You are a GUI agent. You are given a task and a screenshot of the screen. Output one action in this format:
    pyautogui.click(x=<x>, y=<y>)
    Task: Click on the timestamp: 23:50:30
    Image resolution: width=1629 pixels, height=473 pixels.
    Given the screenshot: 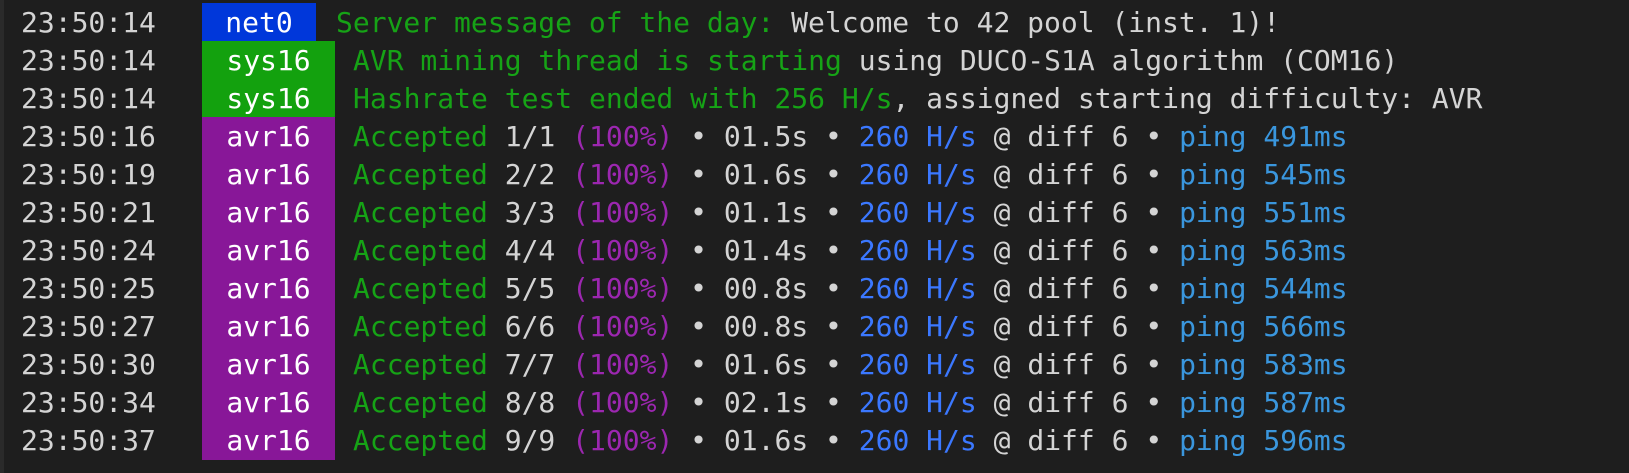 What is the action you would take?
    pyautogui.click(x=88, y=364)
    